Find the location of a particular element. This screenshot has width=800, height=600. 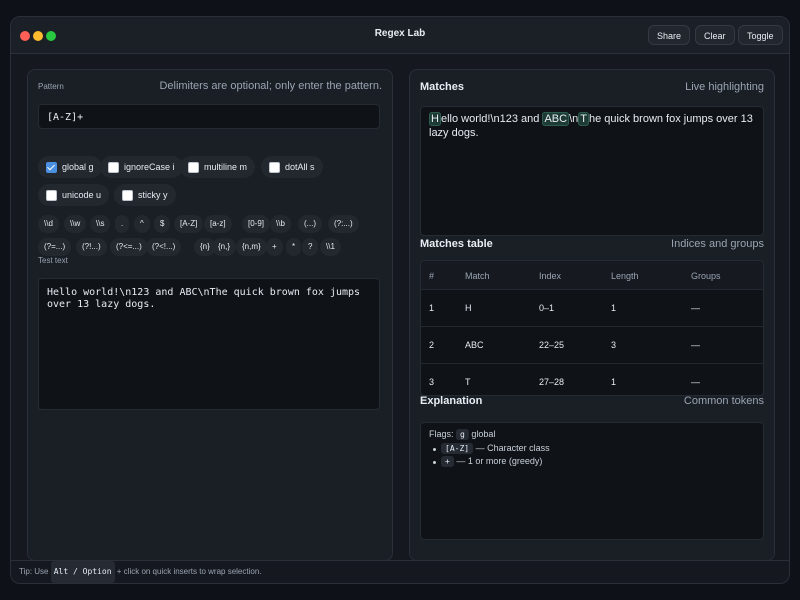

flags-line-label: Flags: is located at coordinates (441, 434).